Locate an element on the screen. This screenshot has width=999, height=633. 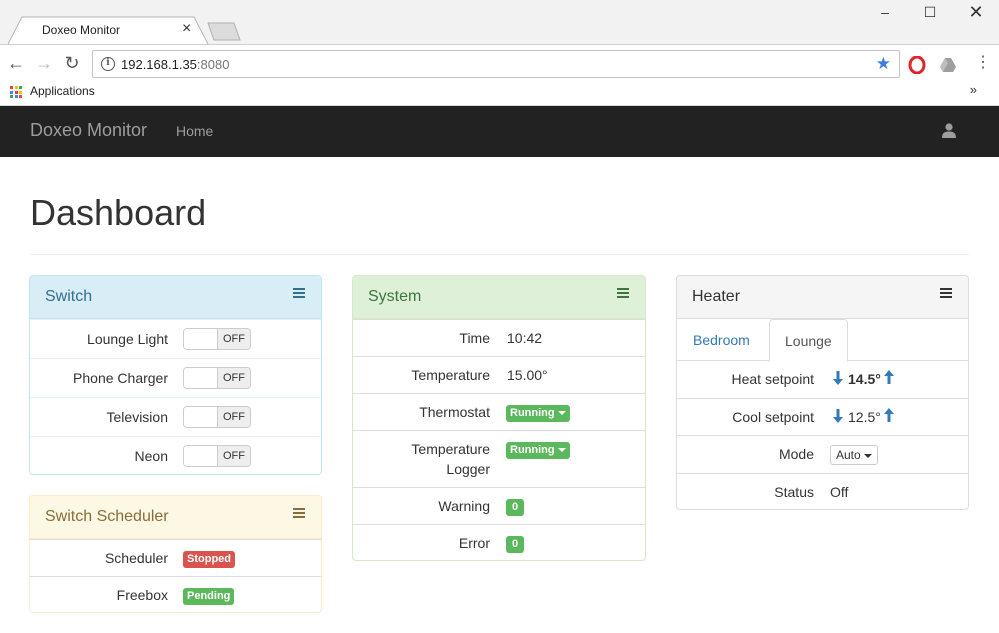
new-tab-button is located at coordinates (224, 32).